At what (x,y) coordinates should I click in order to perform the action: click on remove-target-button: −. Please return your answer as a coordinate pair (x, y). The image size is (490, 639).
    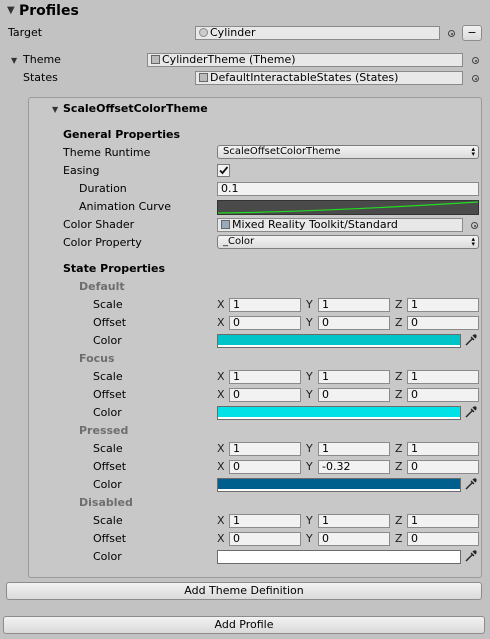
    Looking at the image, I should click on (472, 33).